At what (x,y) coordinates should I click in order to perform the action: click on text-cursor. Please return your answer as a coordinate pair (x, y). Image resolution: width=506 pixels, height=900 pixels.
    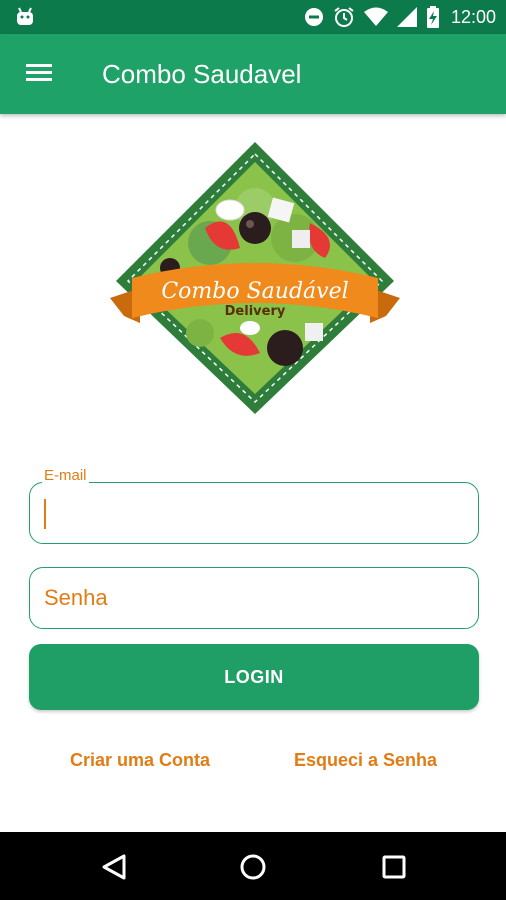
    Looking at the image, I should click on (45, 514).